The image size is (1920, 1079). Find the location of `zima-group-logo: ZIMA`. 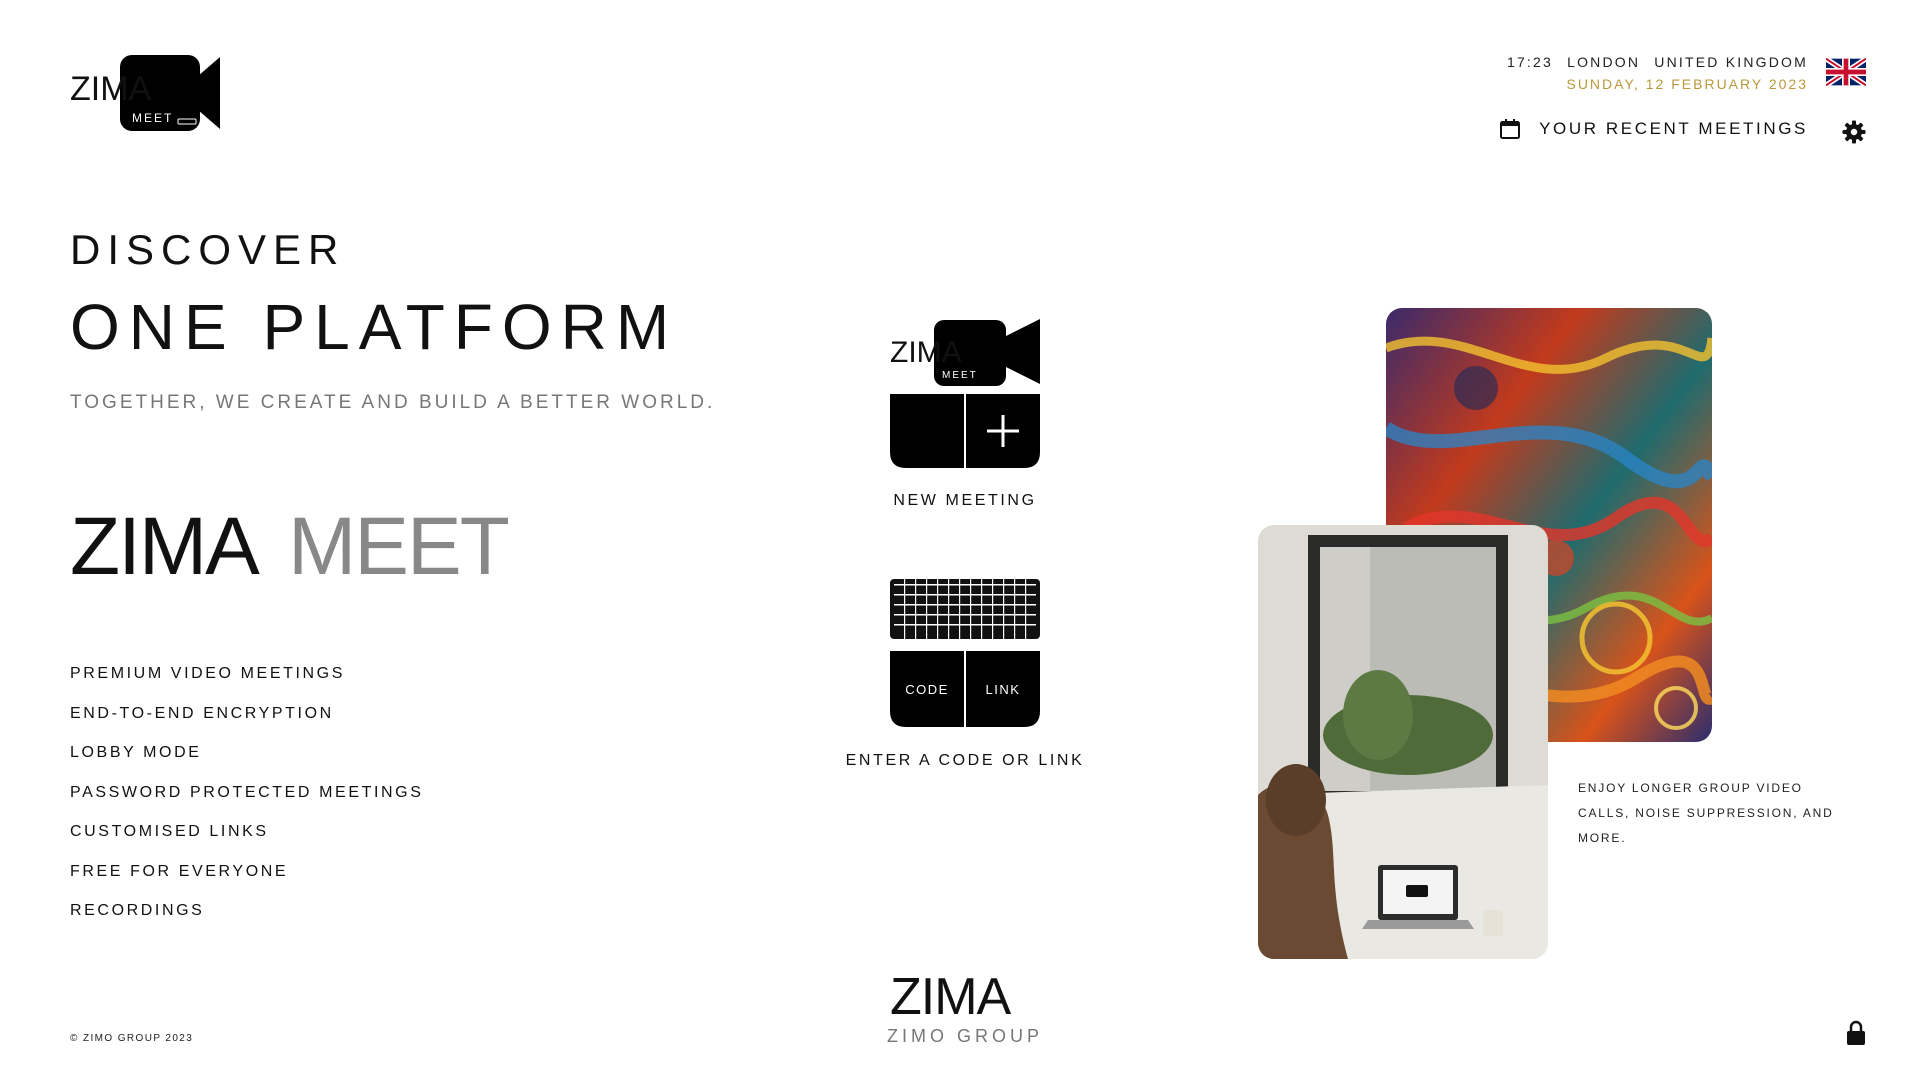

zima-group-logo: ZIMA is located at coordinates (951, 994).